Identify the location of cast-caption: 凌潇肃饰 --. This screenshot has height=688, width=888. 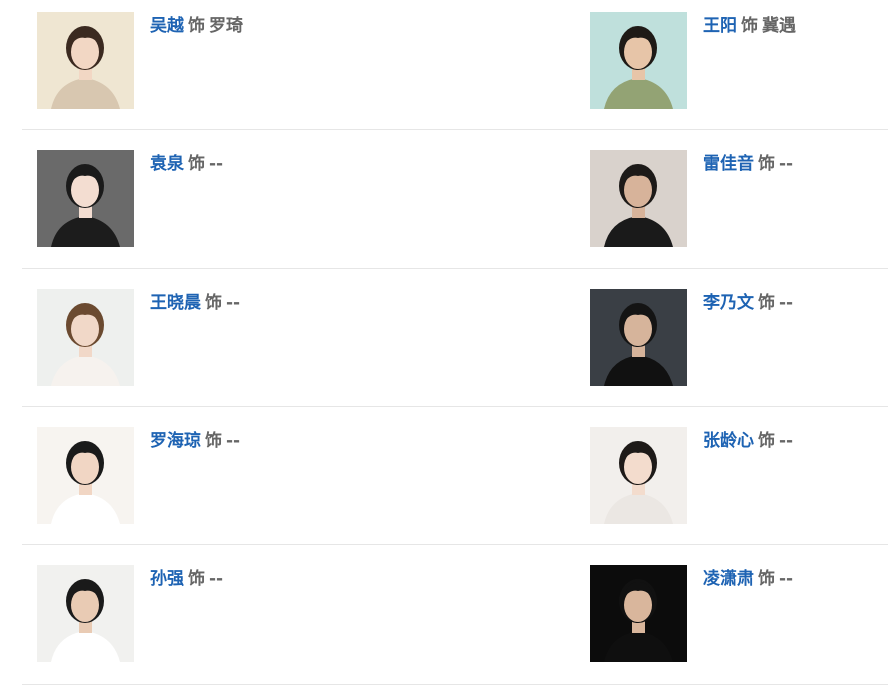
(748, 579).